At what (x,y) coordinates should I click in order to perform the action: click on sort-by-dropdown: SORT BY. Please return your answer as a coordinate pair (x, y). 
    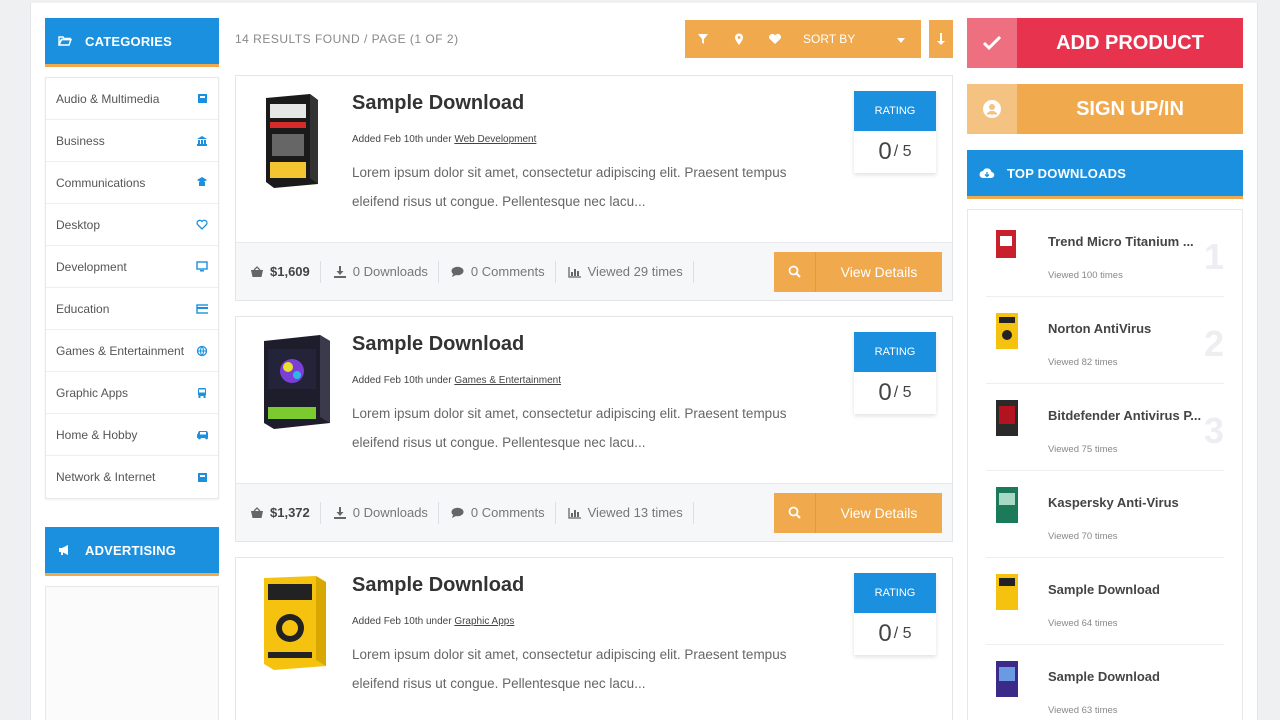
    Looking at the image, I should click on (857, 39).